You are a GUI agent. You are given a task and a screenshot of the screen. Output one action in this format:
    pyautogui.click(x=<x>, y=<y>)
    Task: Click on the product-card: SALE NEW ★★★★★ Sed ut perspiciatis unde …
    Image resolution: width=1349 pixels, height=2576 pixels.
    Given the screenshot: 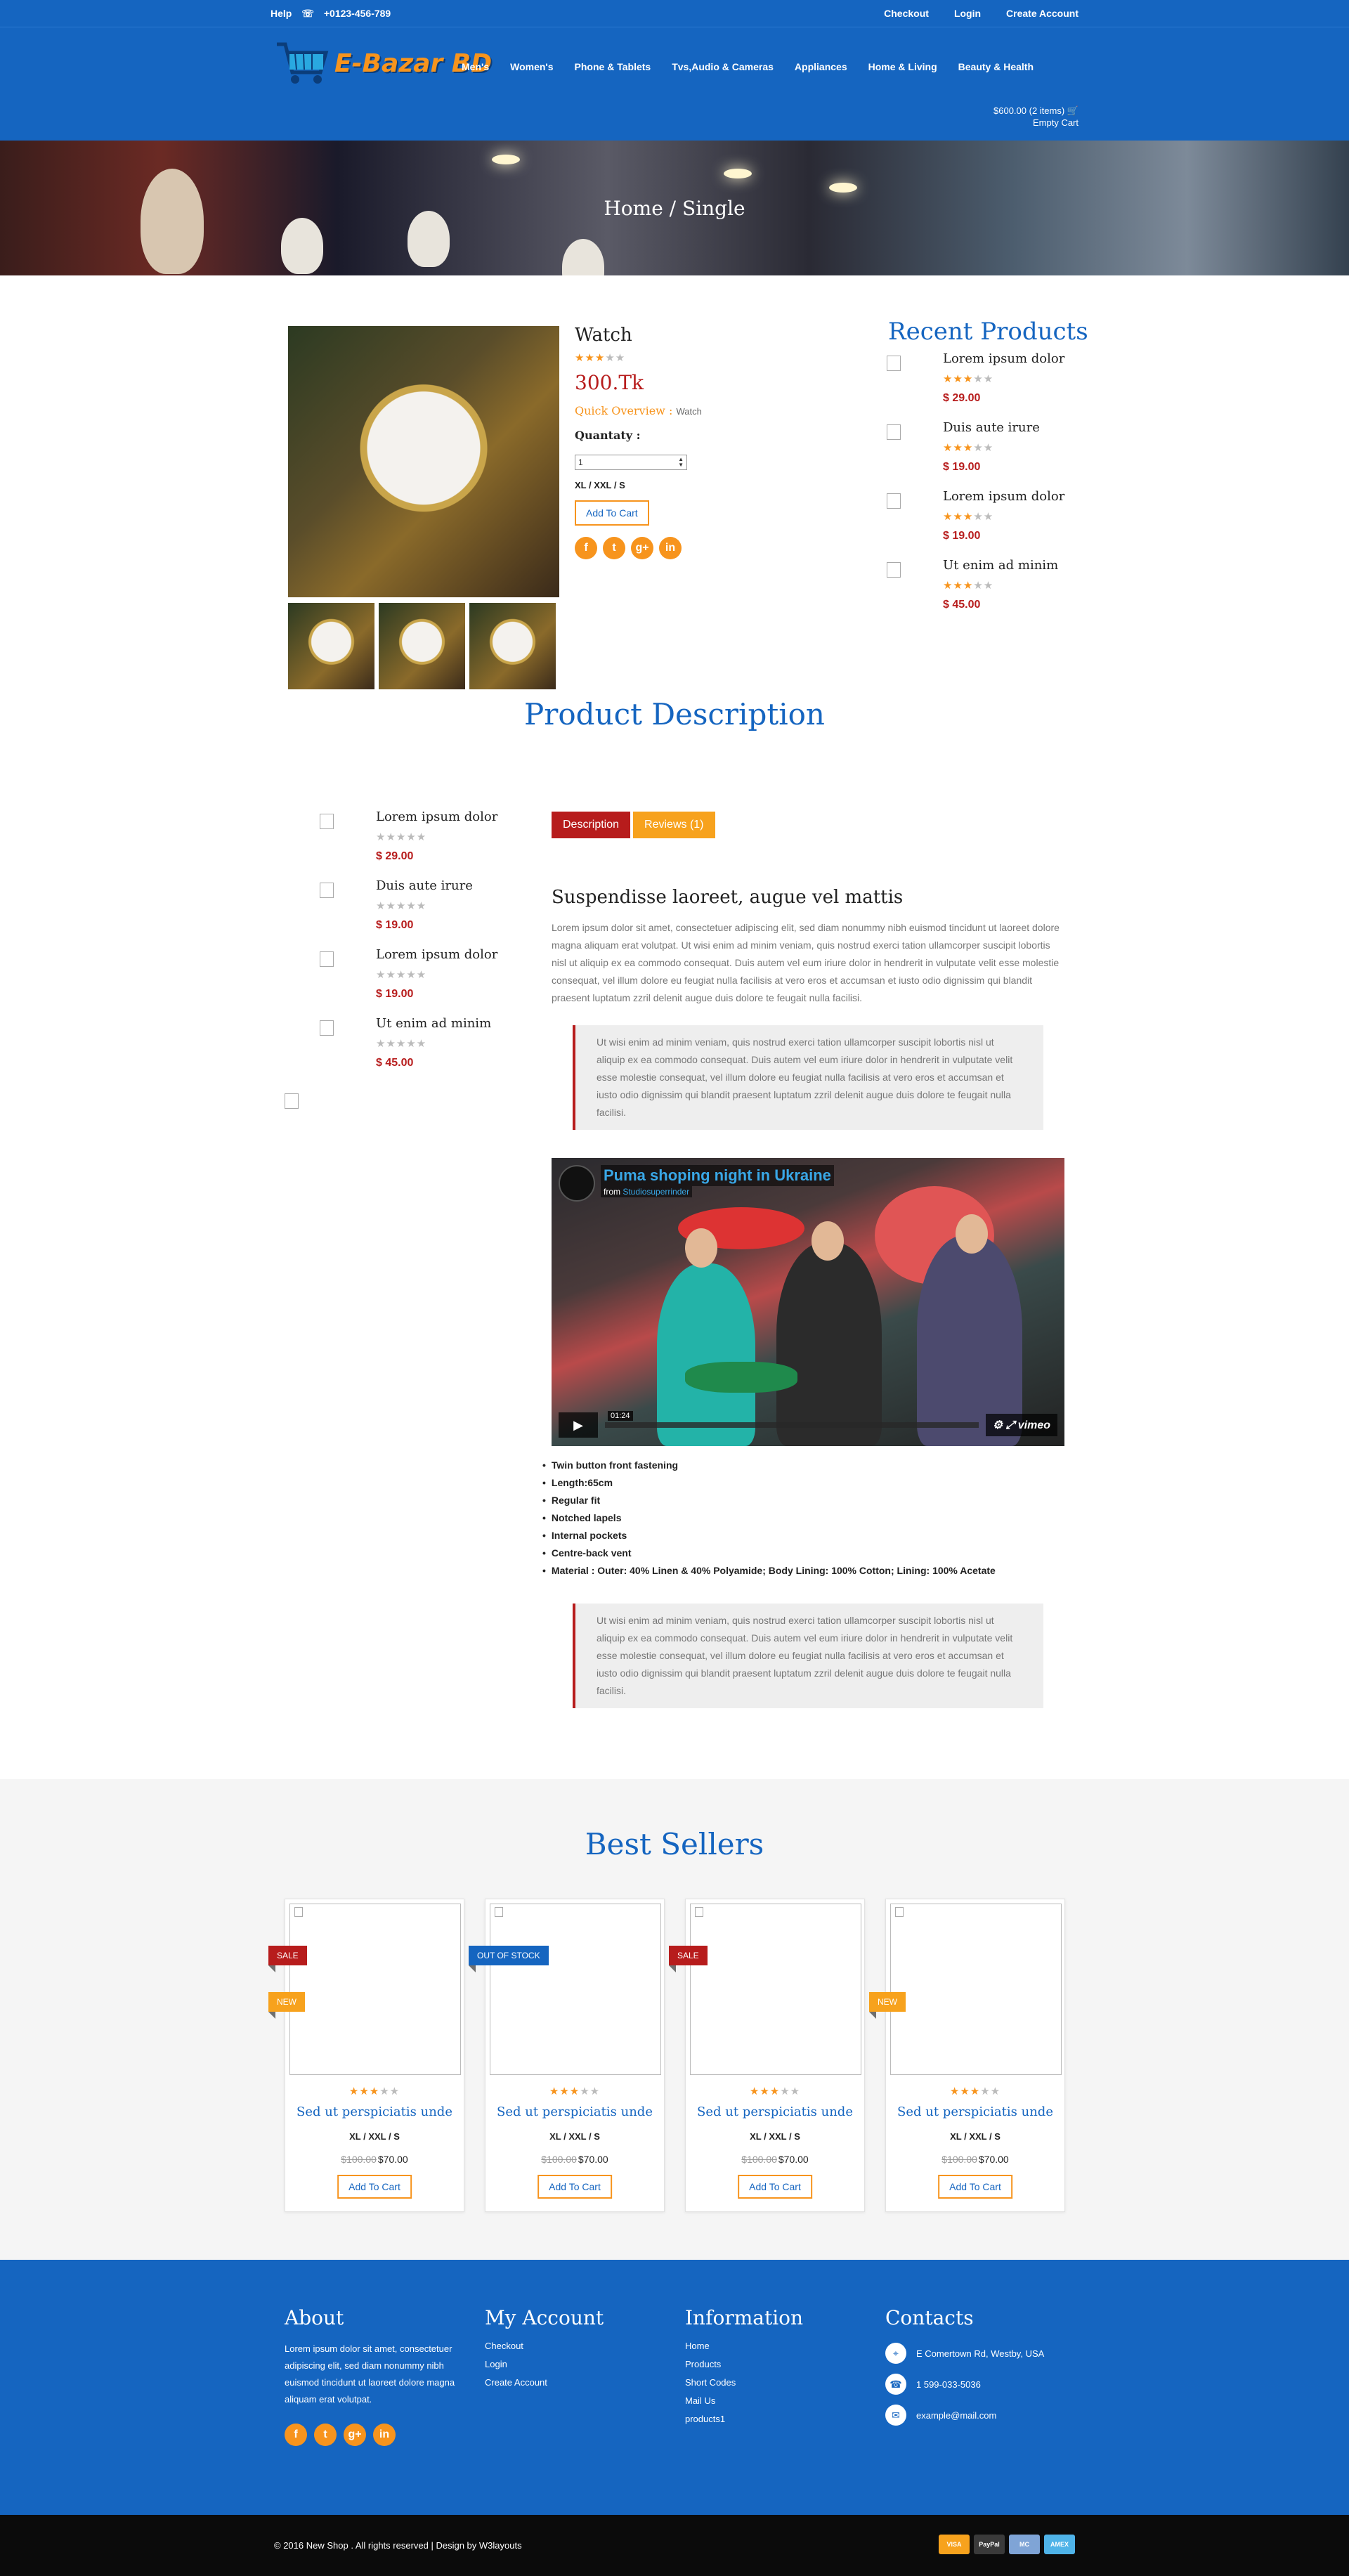 What is the action you would take?
    pyautogui.click(x=366, y=2055)
    